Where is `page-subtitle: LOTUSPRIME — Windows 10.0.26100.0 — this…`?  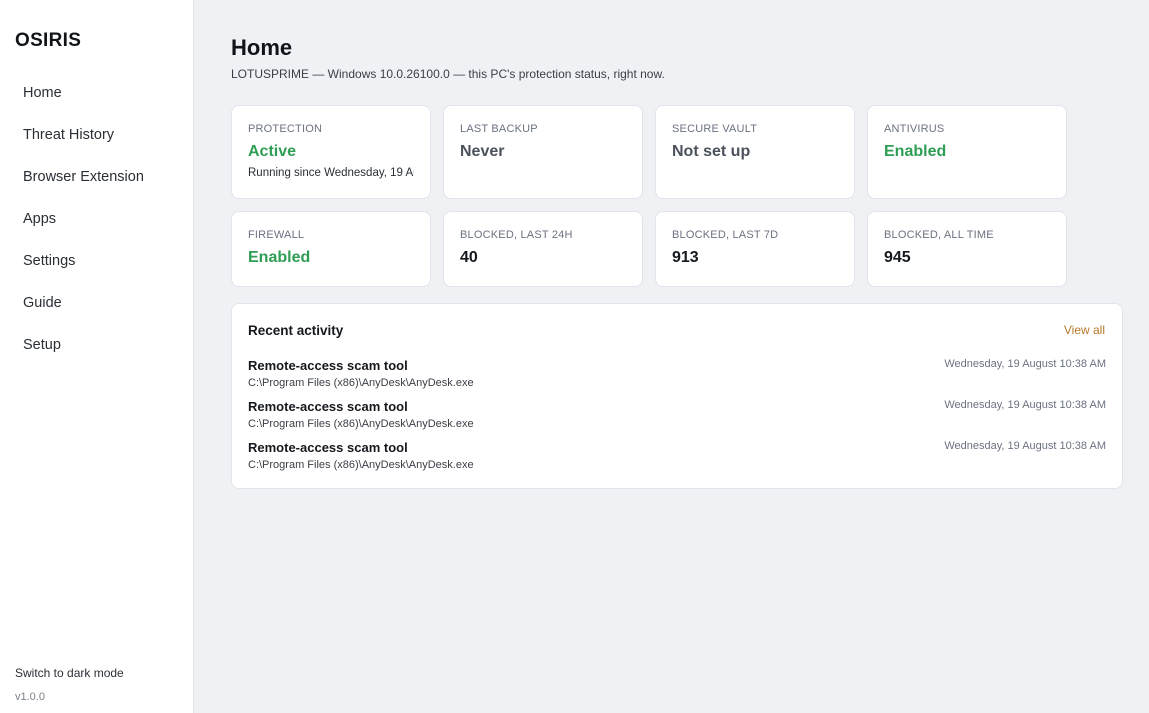
page-subtitle: LOTUSPRIME — Windows 10.0.26100.0 — this… is located at coordinates (448, 74).